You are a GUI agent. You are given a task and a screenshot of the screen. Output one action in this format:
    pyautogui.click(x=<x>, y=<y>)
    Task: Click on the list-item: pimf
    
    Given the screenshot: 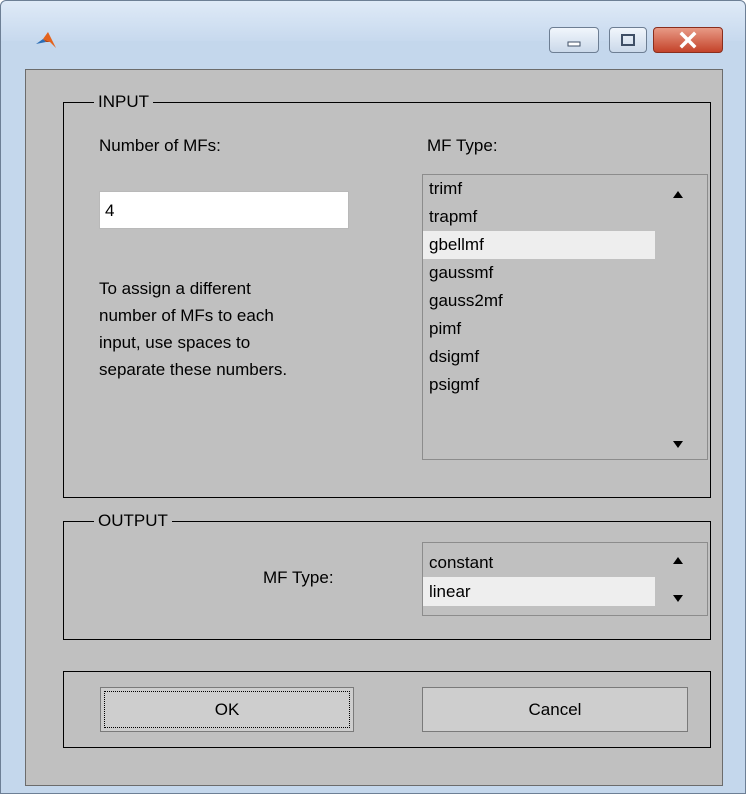 What is the action you would take?
    pyautogui.click(x=539, y=329)
    